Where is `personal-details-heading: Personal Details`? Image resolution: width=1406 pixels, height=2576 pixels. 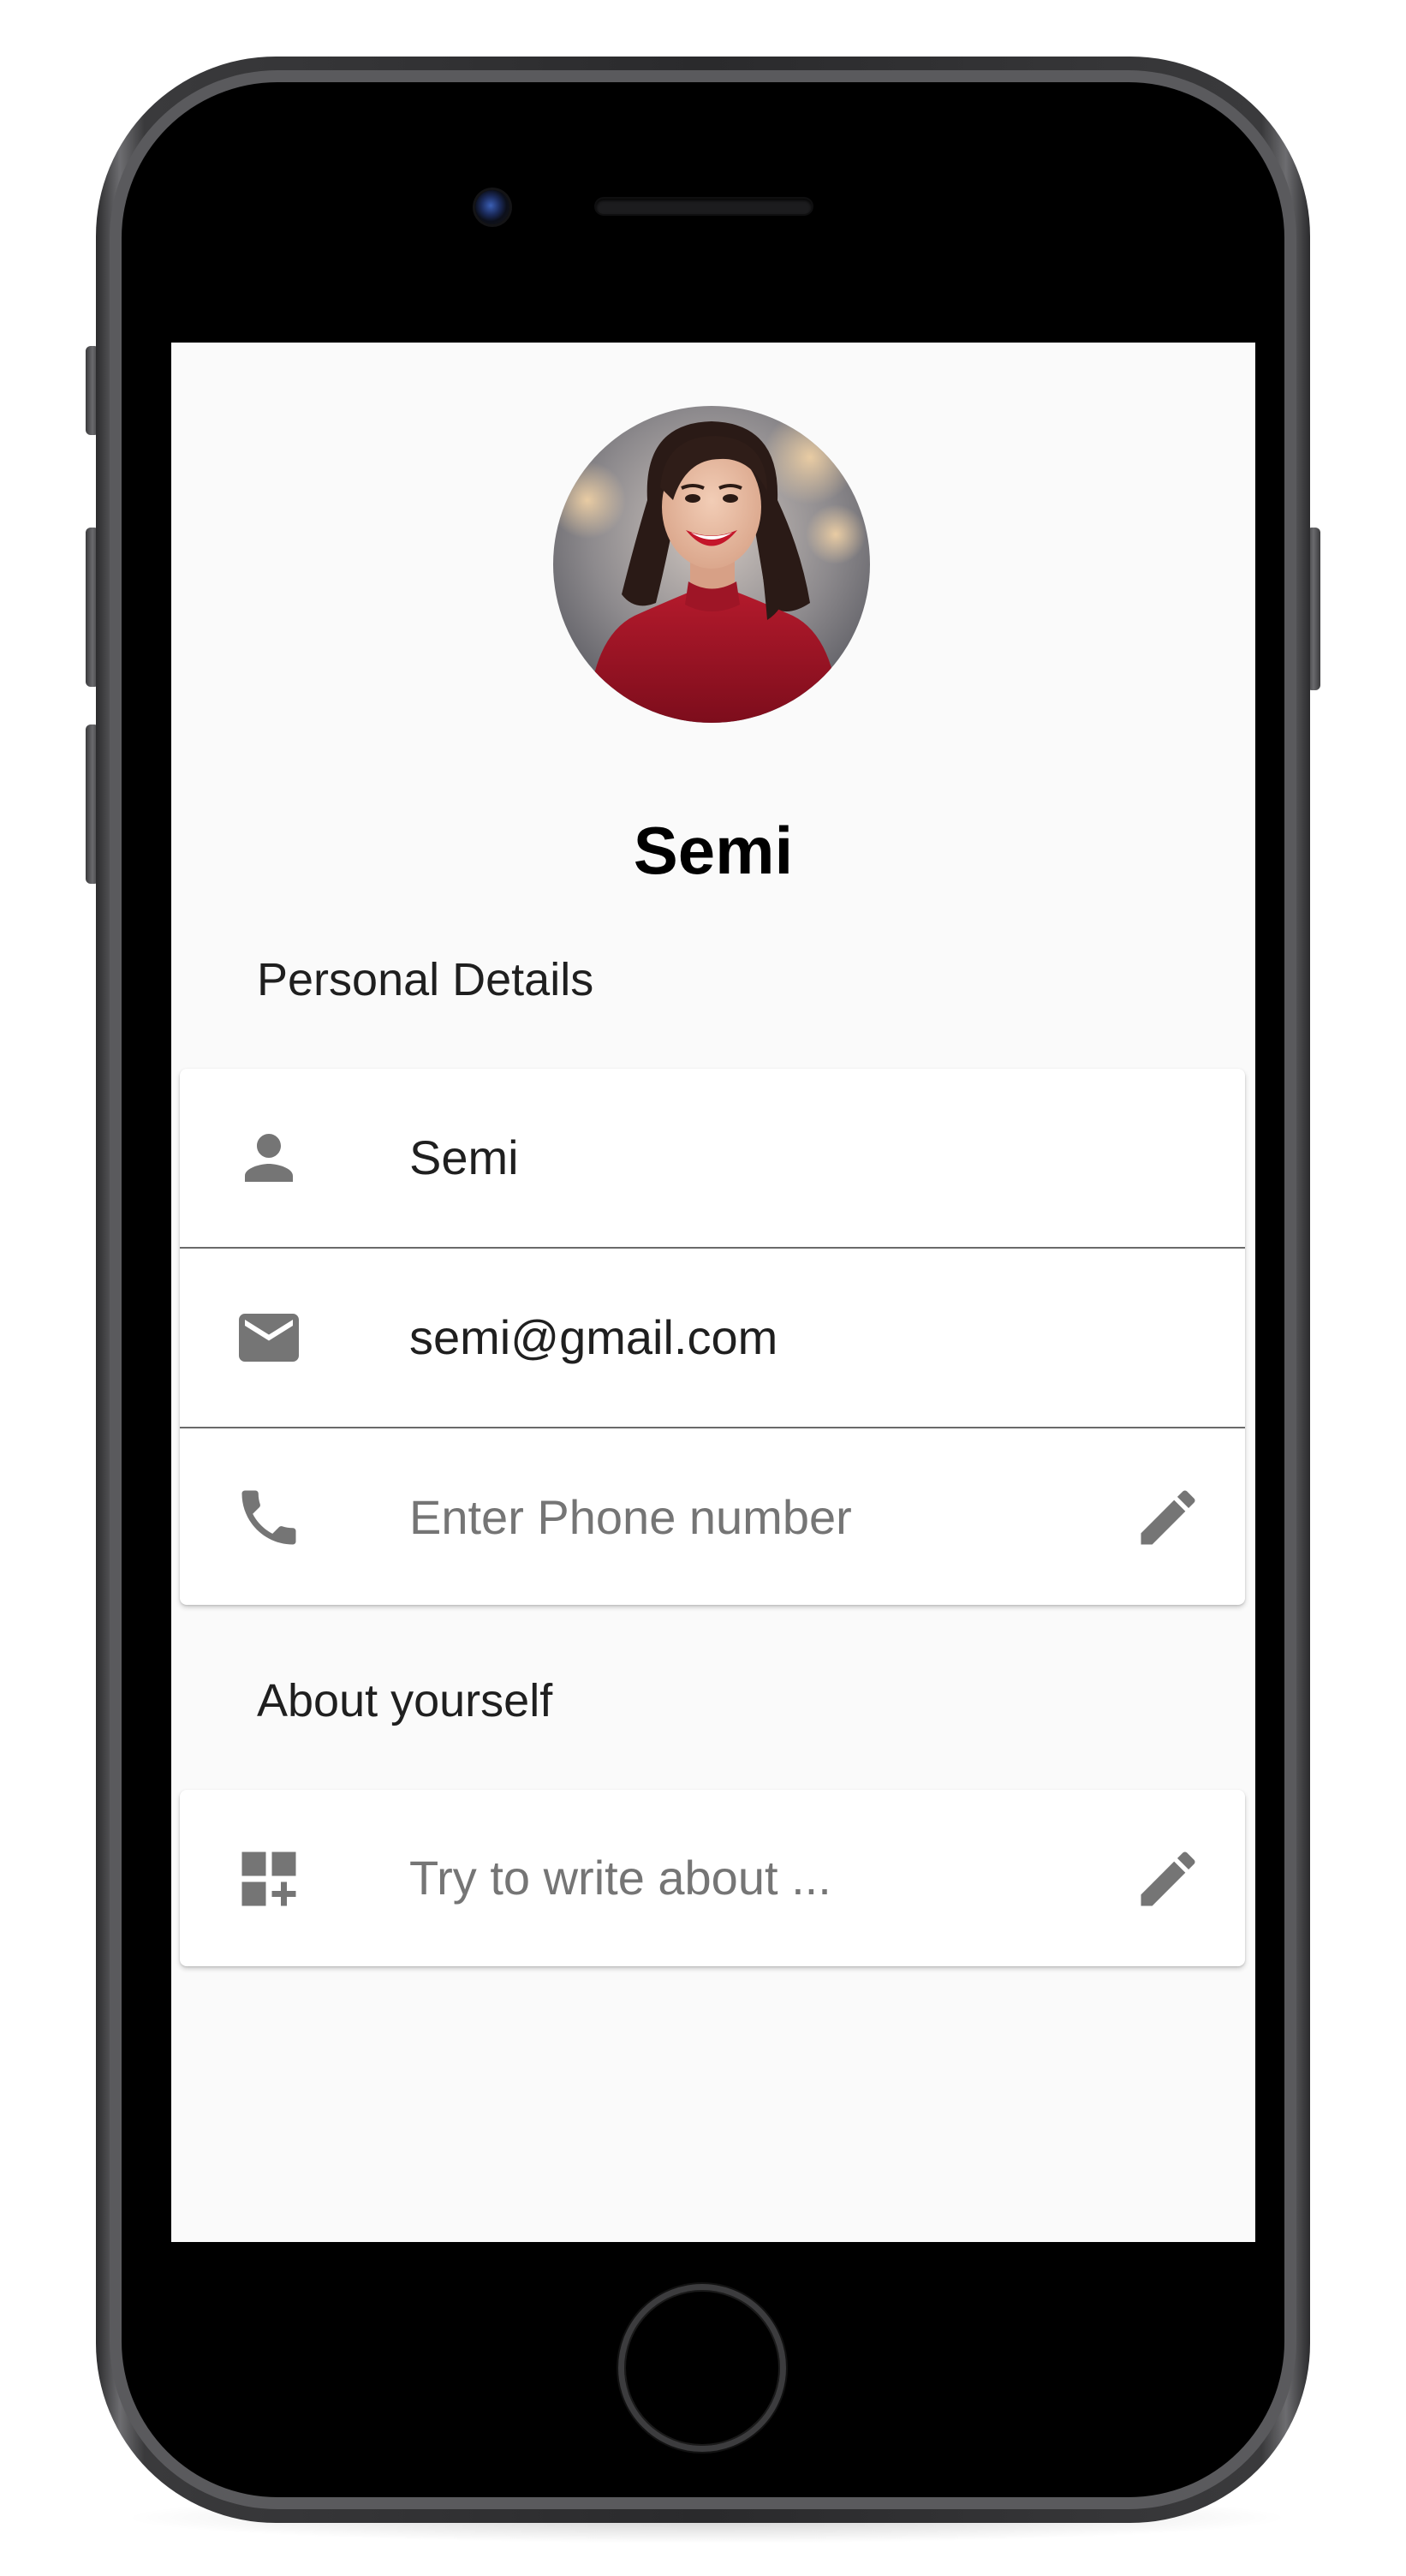 personal-details-heading: Personal Details is located at coordinates (425, 979).